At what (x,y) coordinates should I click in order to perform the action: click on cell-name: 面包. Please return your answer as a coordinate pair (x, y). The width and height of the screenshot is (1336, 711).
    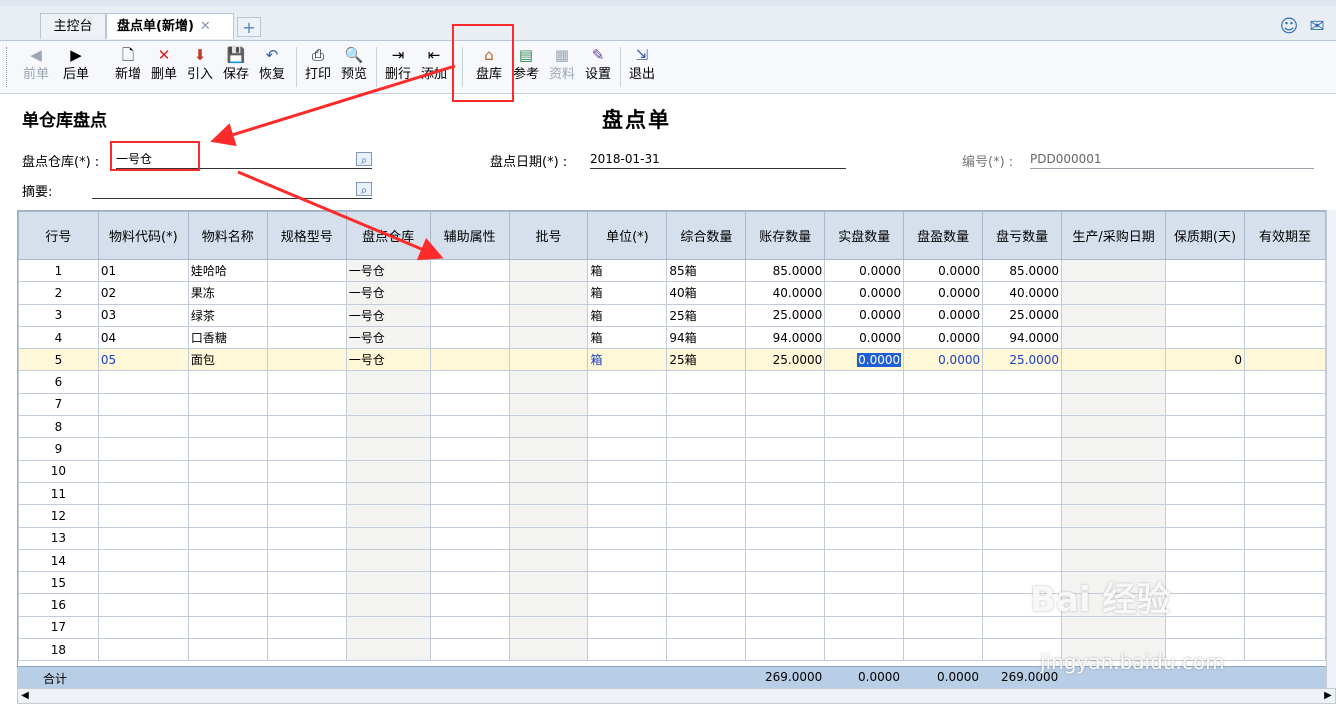
    Looking at the image, I should click on (227, 360).